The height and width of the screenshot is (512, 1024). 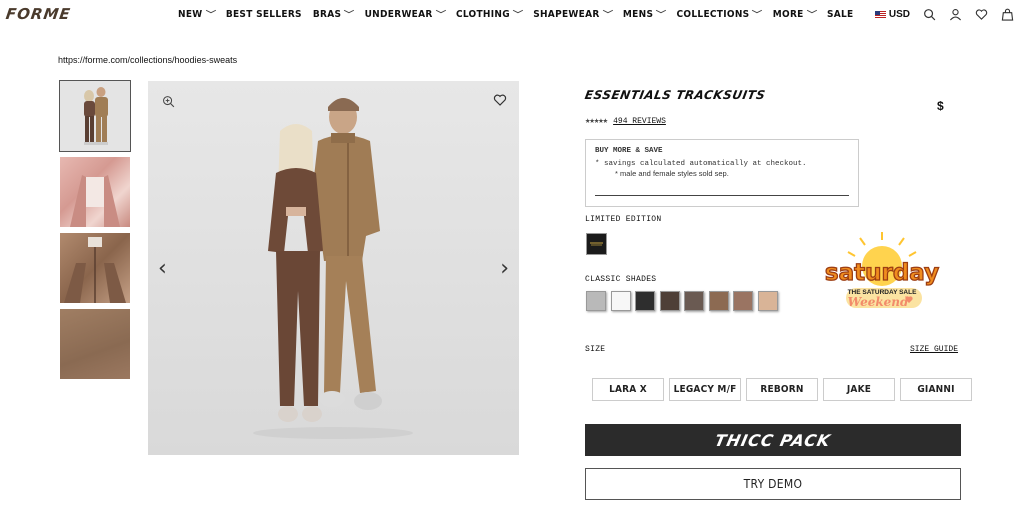 I want to click on size-option-legacy: LEGACY M/F, so click(x=705, y=389).